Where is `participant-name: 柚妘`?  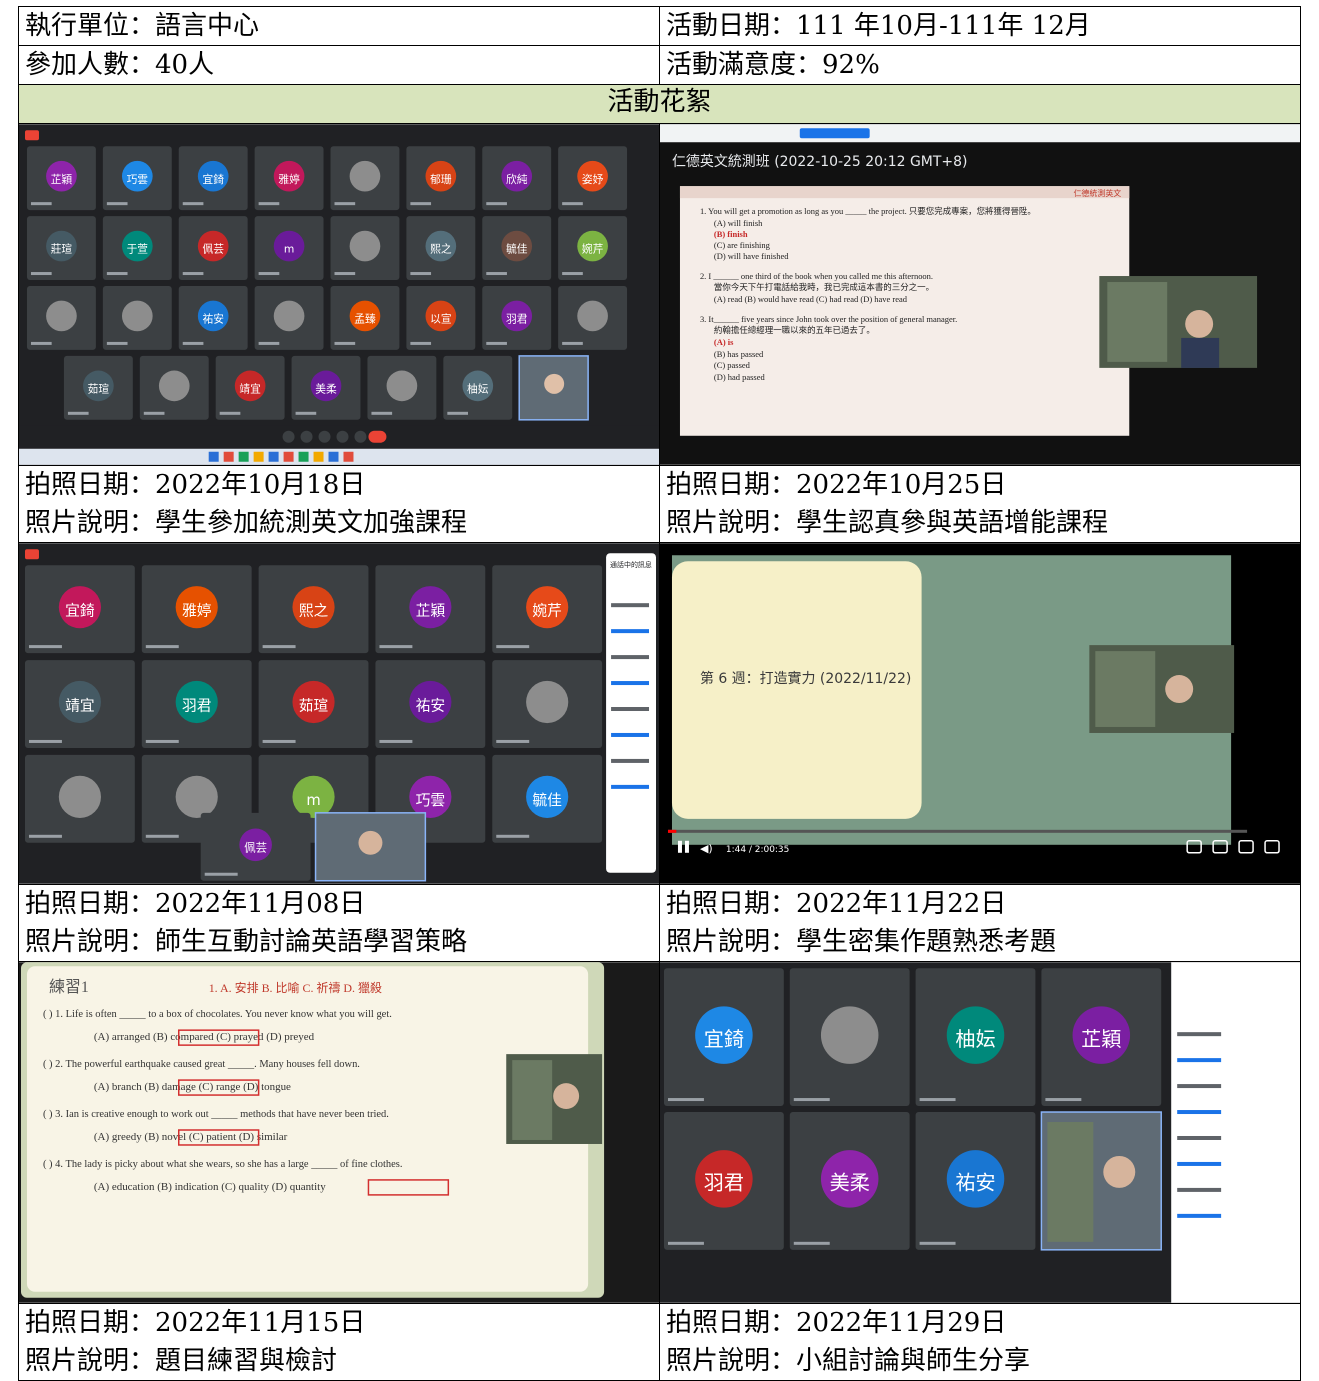 participant-name: 柚妘 is located at coordinates (478, 388).